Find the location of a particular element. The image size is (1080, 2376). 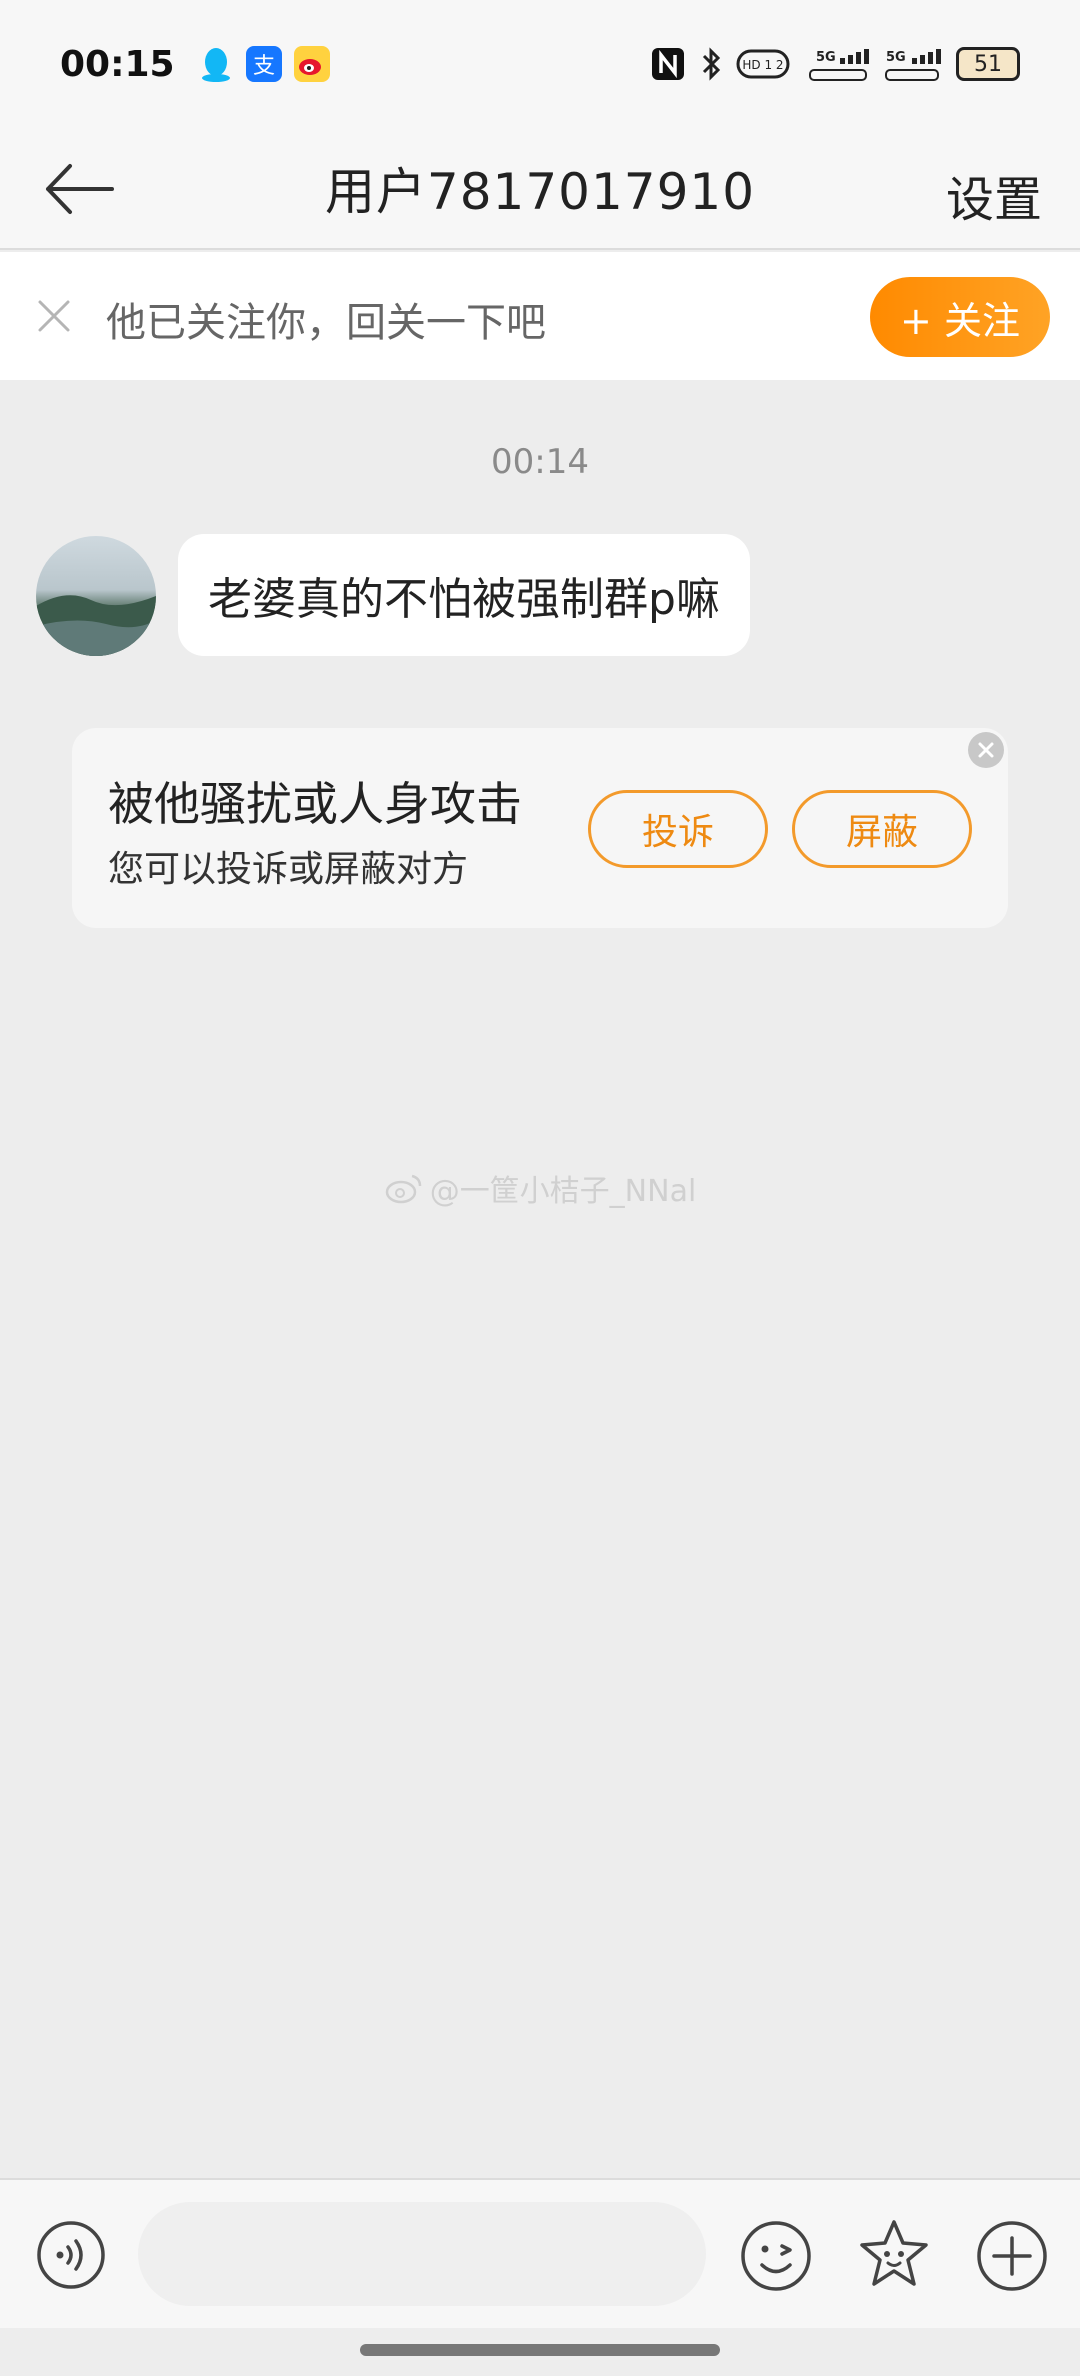

star-icon is located at coordinates (894, 2253).